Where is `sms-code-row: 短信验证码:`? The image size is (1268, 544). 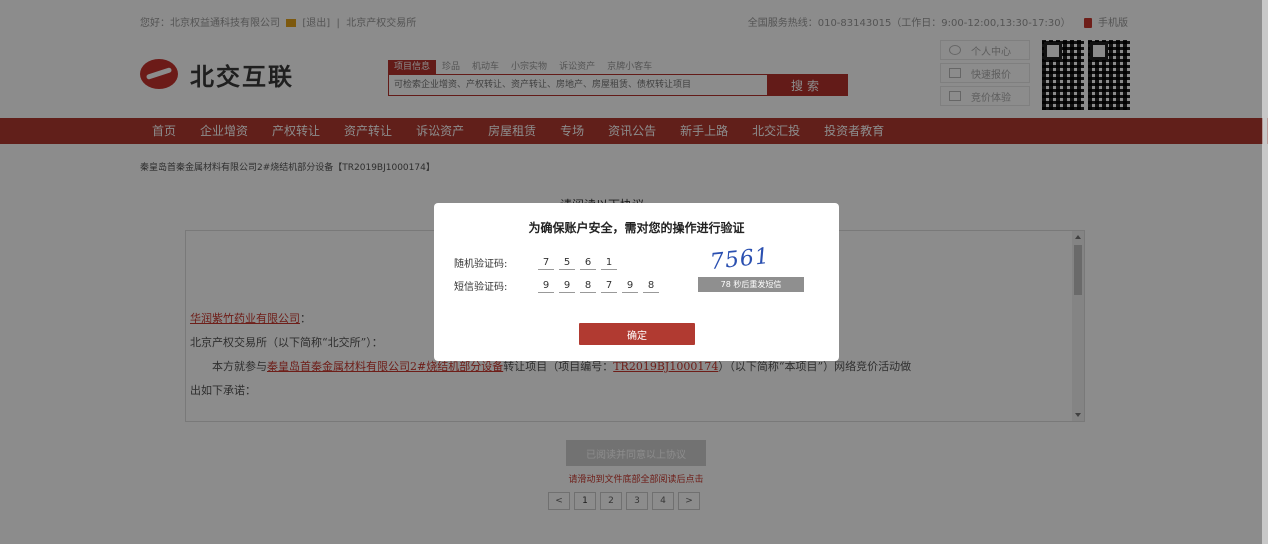 sms-code-row: 短信验证码: is located at coordinates (559, 285).